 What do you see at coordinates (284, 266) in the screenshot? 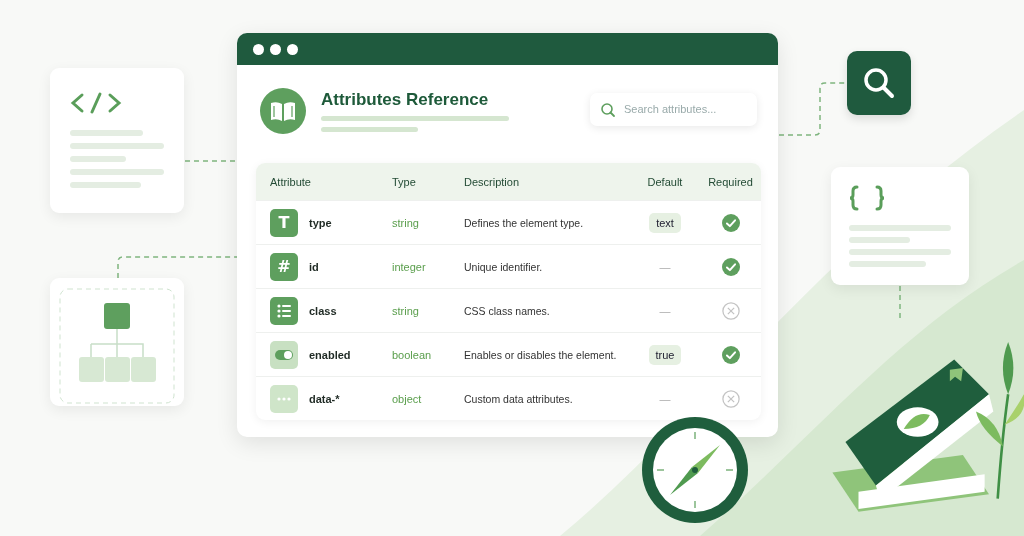
I see `type-icon: #` at bounding box center [284, 266].